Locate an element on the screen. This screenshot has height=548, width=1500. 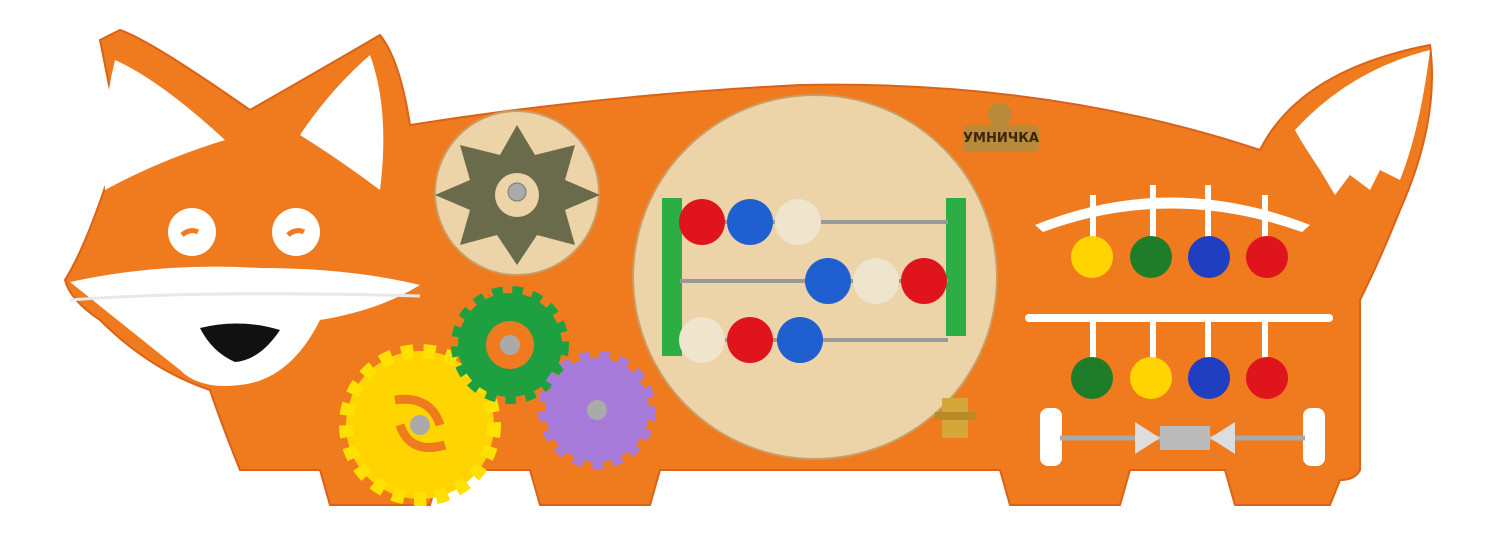
glitter-spinner is located at coordinates (517, 193).